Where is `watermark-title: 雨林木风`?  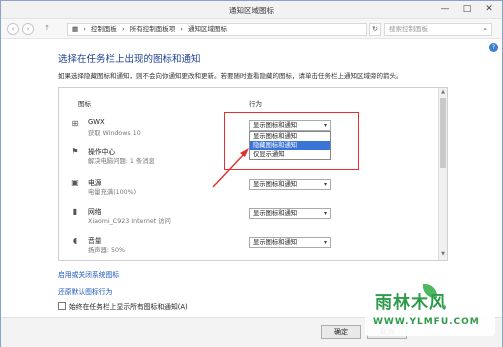
watermark-title: 雨林木风 is located at coordinates (411, 303).